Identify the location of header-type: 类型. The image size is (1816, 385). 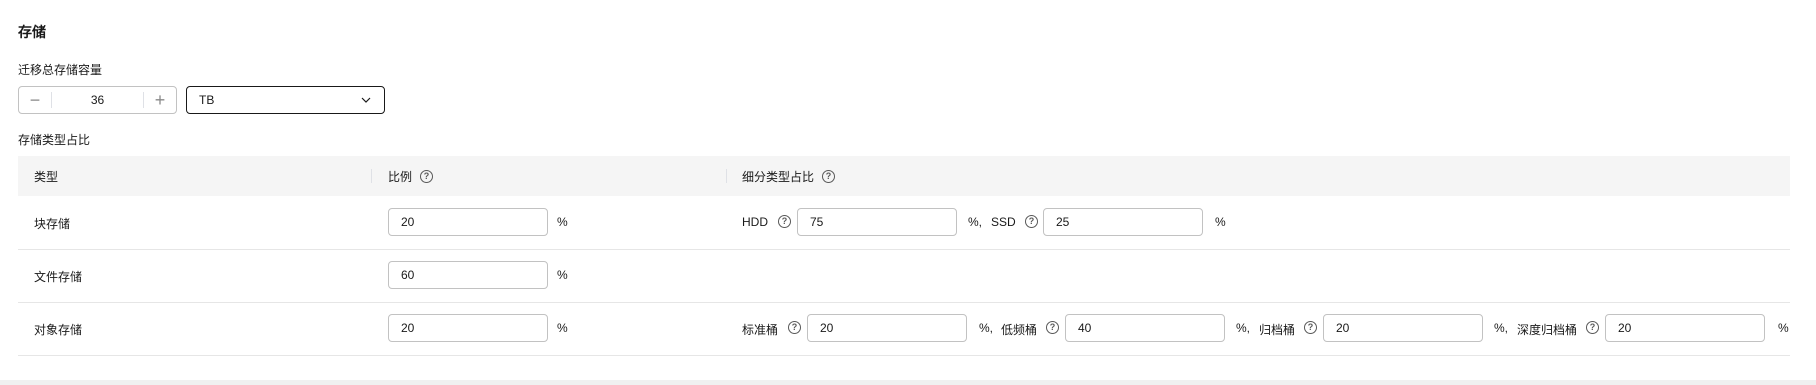
(46, 176).